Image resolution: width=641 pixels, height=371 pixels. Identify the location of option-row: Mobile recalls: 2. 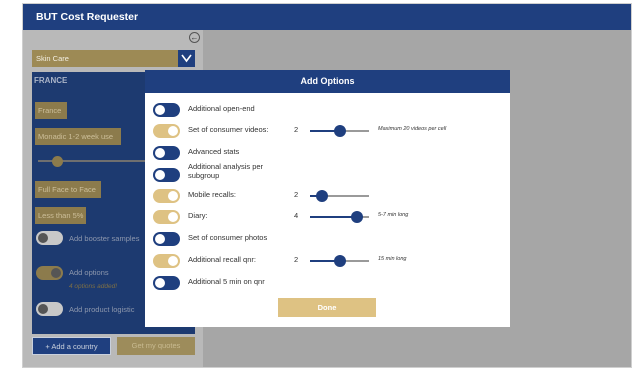
(328, 196).